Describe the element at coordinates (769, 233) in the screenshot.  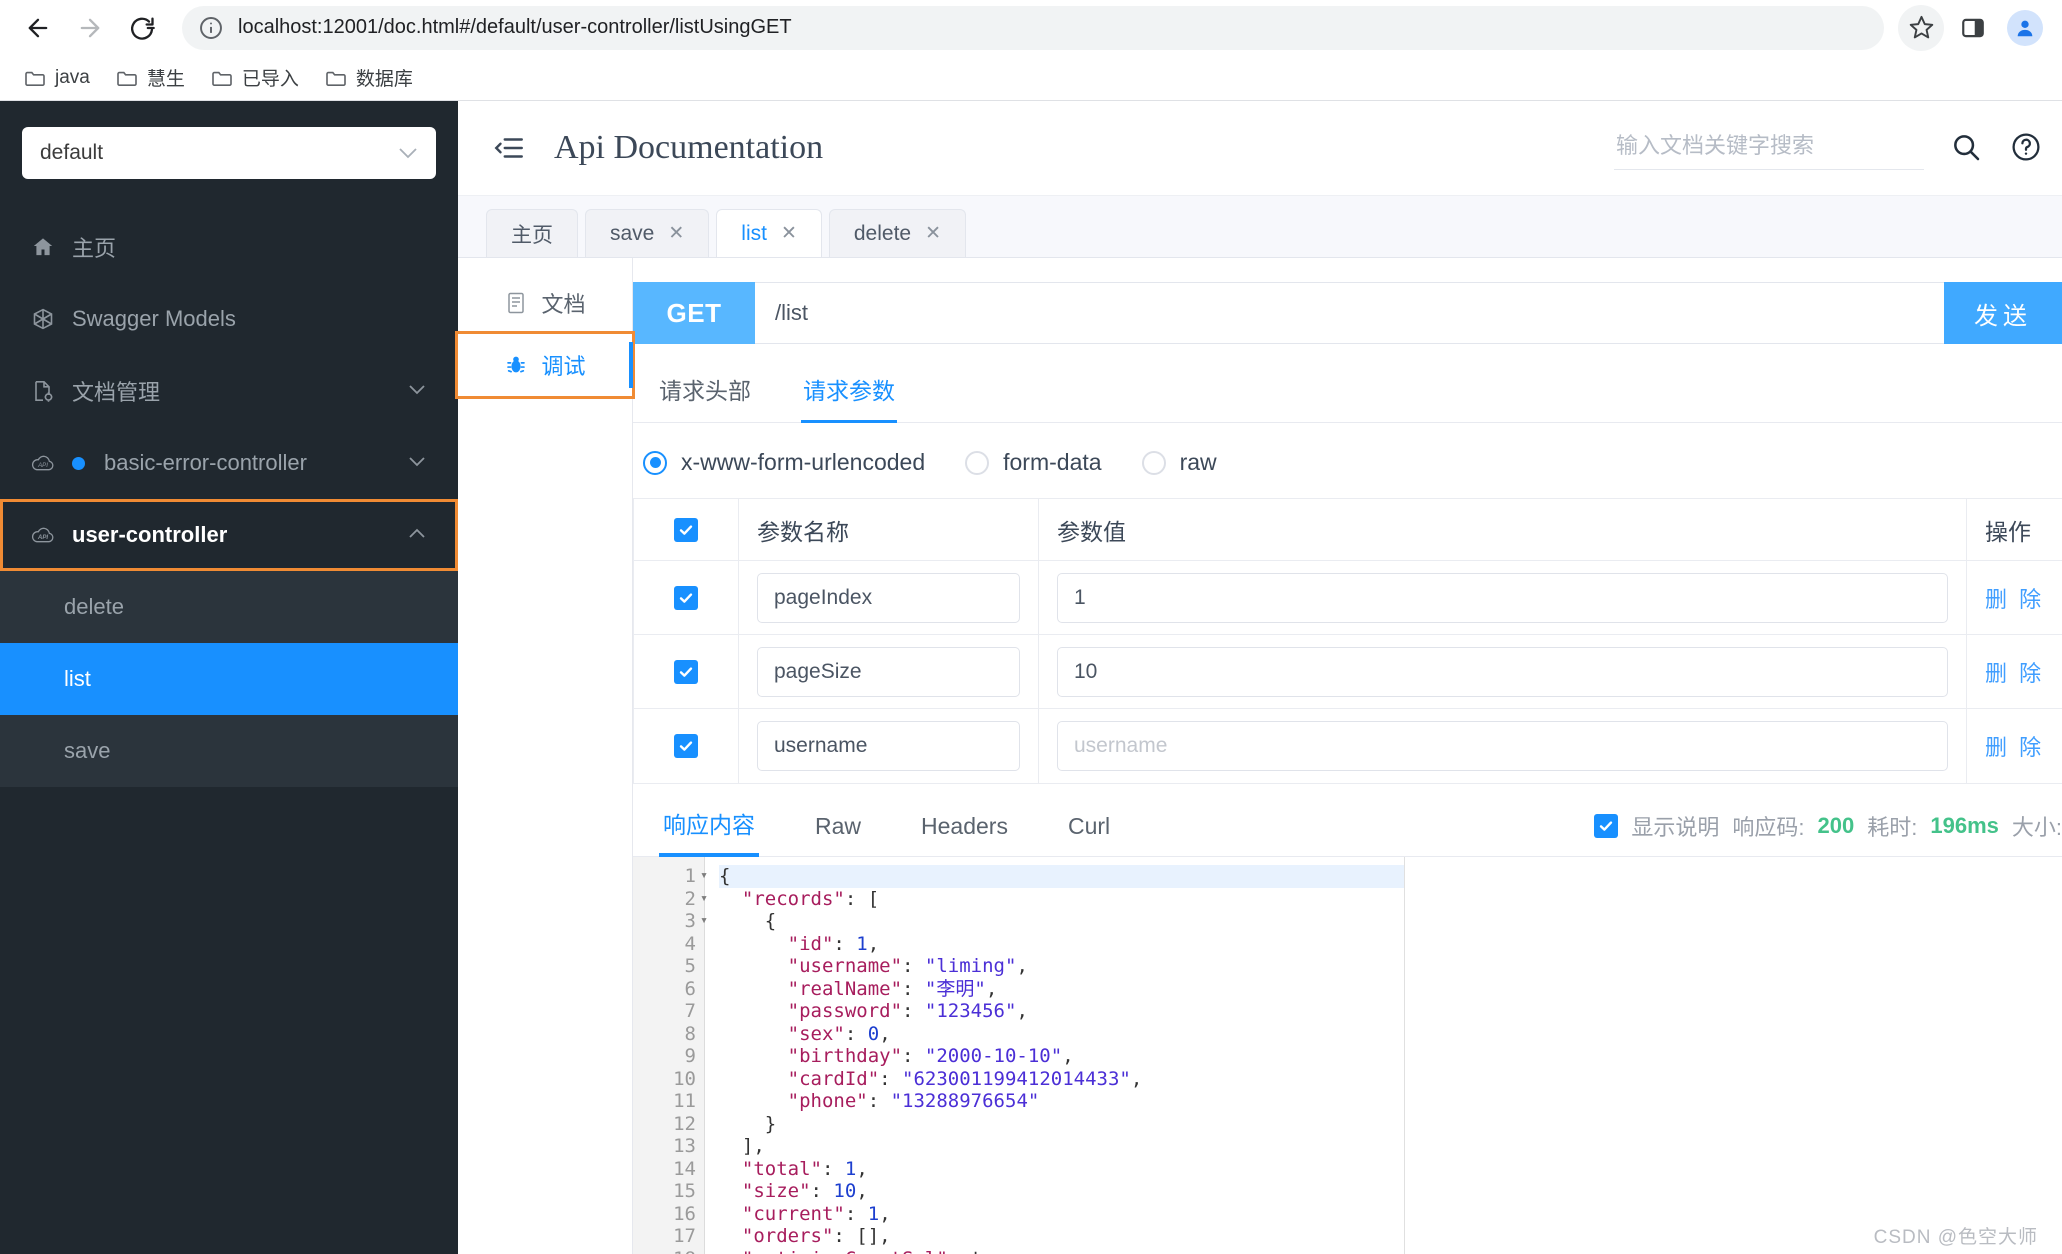
I see `tab-list: list ✕` at that location.